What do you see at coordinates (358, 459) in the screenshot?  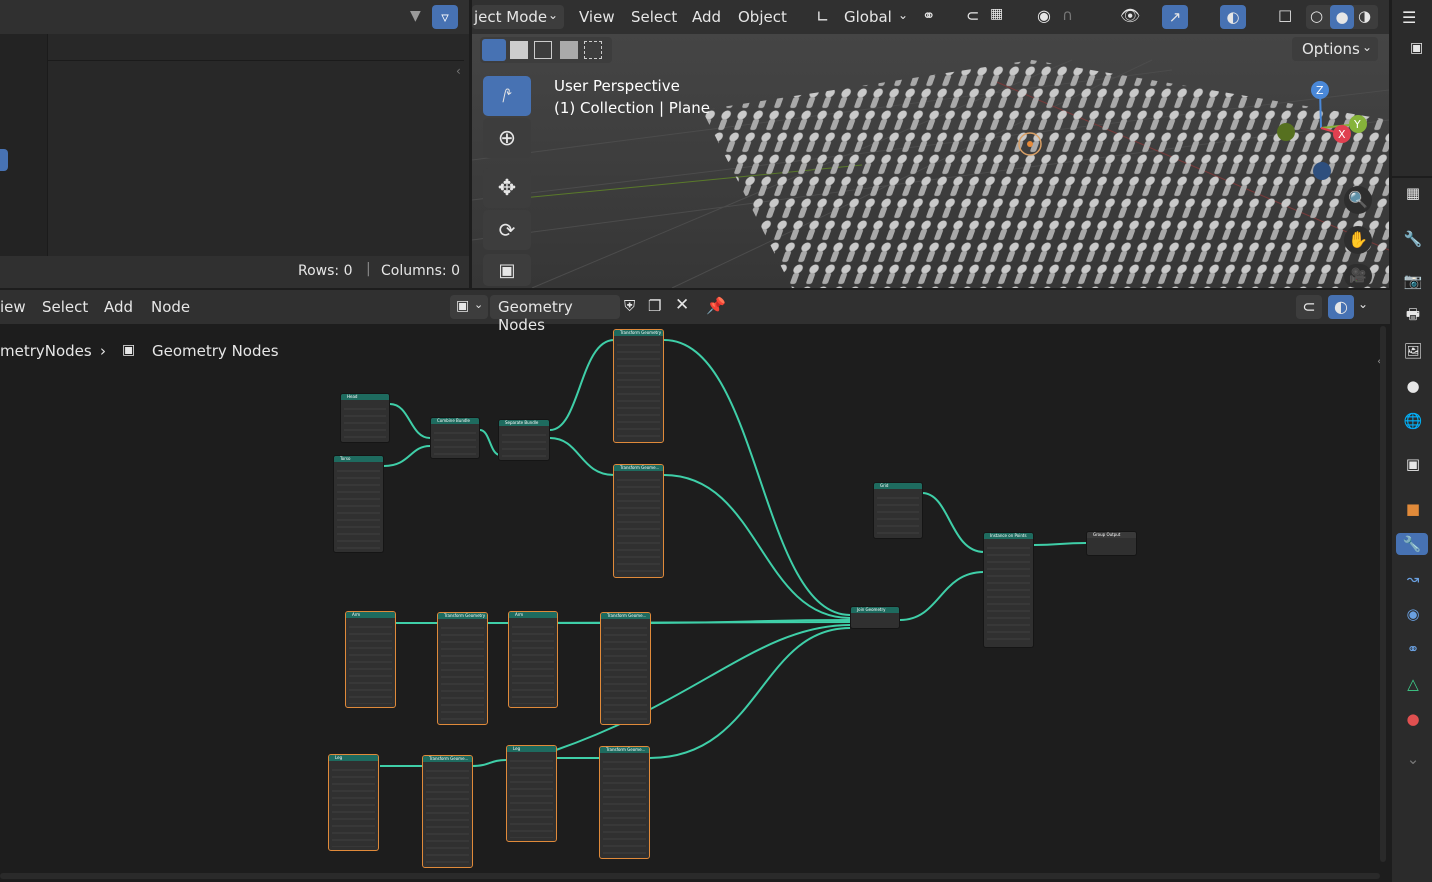 I see `node-title: Torso` at bounding box center [358, 459].